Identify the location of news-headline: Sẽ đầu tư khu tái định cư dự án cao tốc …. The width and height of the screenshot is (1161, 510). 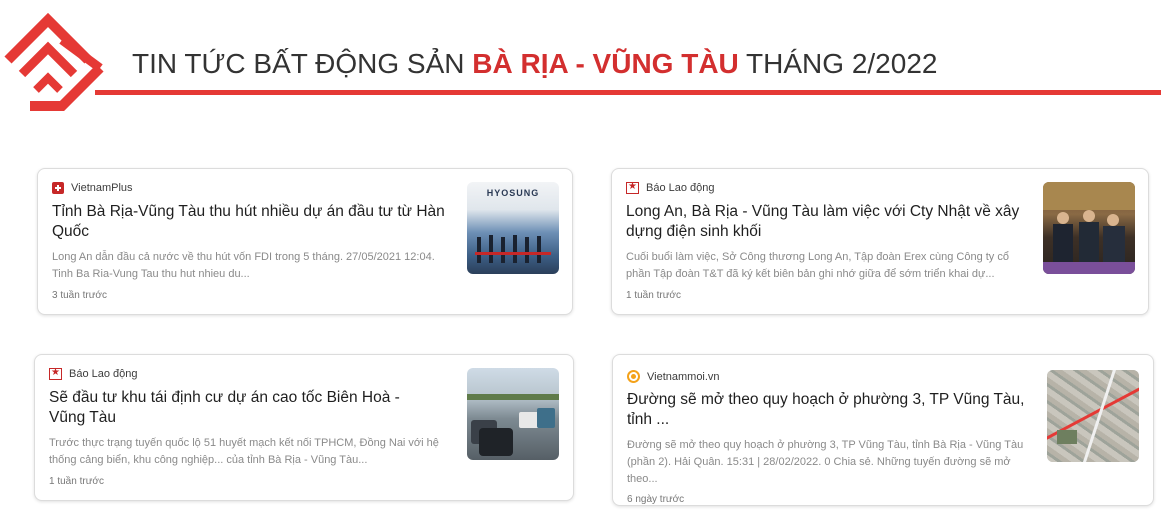
(244, 408).